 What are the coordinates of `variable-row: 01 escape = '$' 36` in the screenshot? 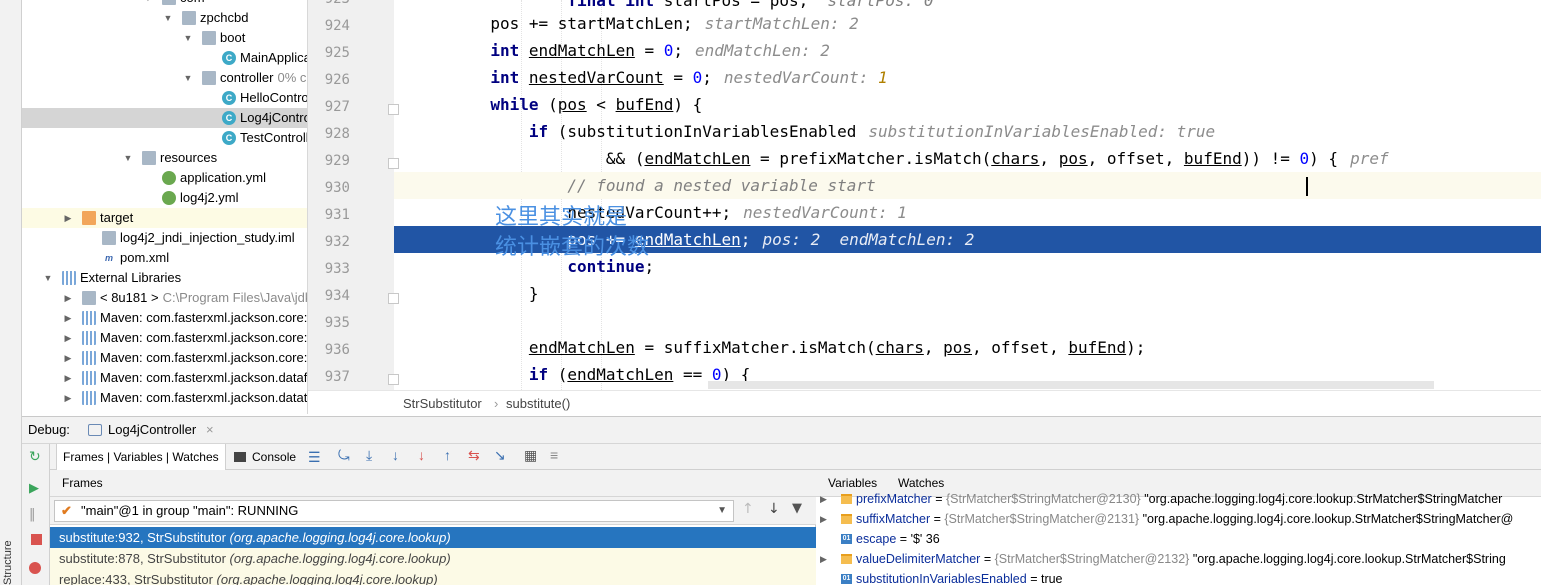 It's located at (1178, 539).